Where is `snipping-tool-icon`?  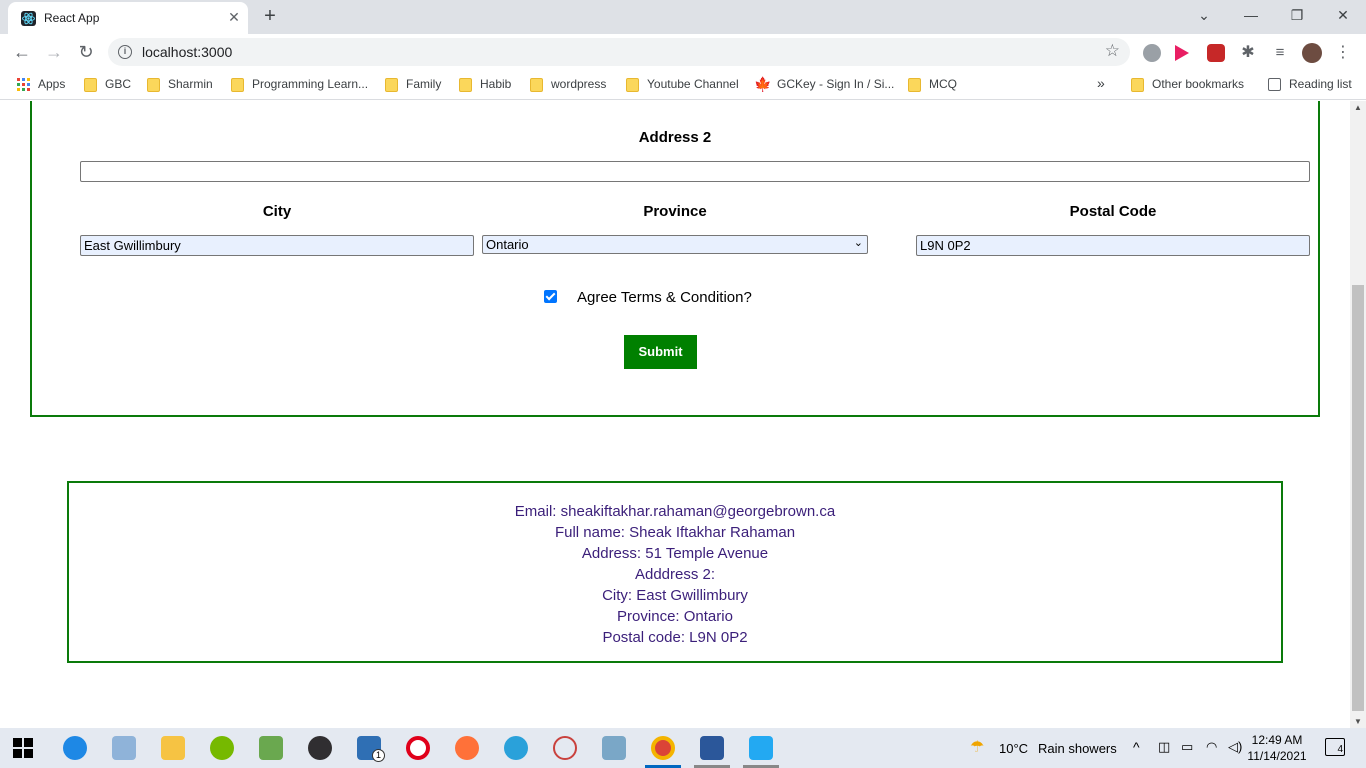
snipping-tool-icon is located at coordinates (565, 748).